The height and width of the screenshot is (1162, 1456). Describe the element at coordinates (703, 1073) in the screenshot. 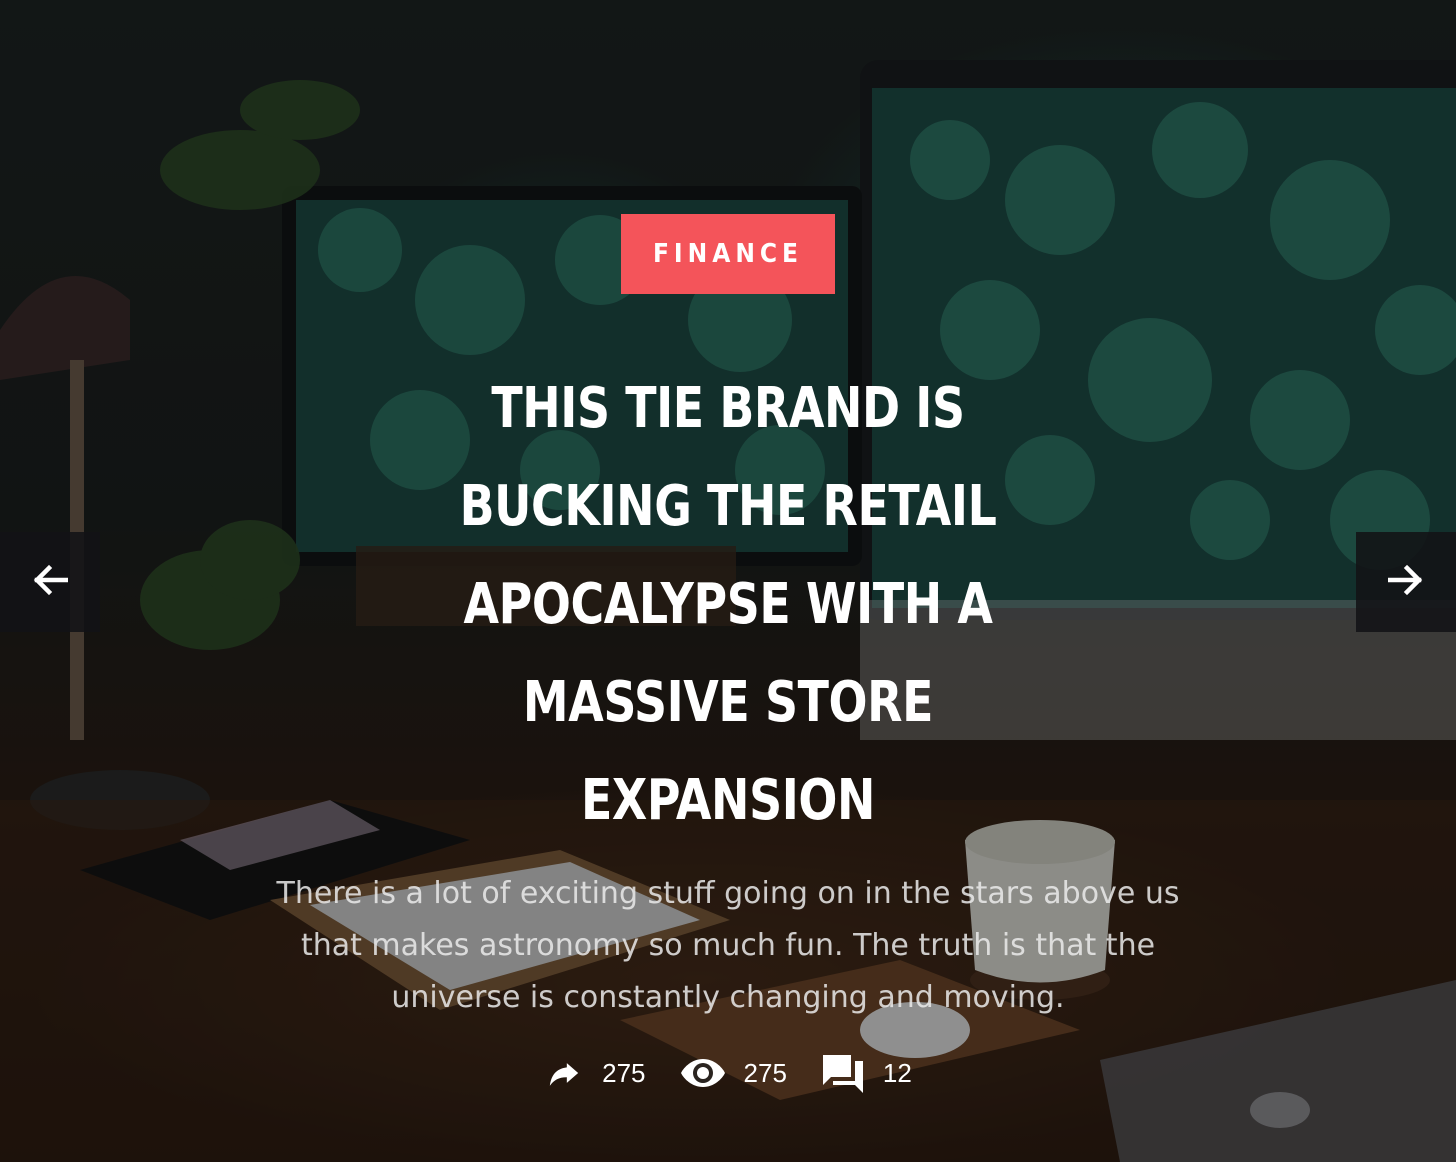

I see `eye-icon` at that location.